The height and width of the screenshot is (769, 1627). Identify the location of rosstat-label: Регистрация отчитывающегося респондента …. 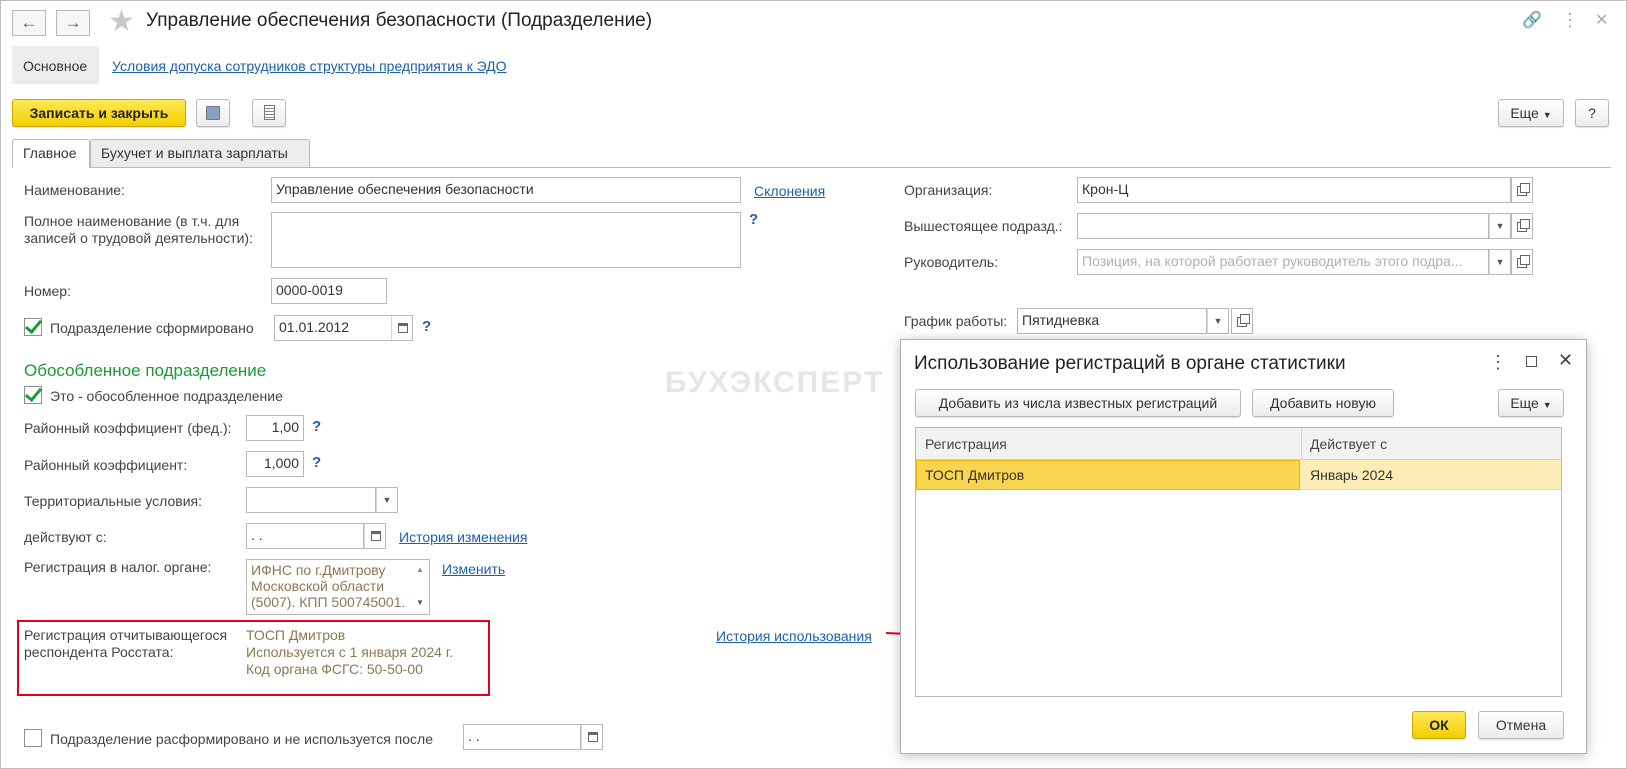
(126, 643).